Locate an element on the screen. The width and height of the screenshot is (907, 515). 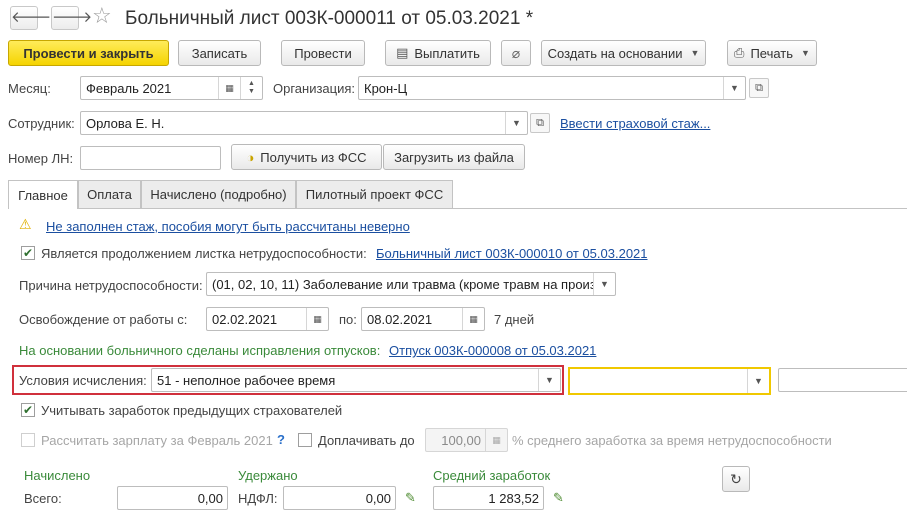
print-label: Печать is located at coordinates (772, 53).